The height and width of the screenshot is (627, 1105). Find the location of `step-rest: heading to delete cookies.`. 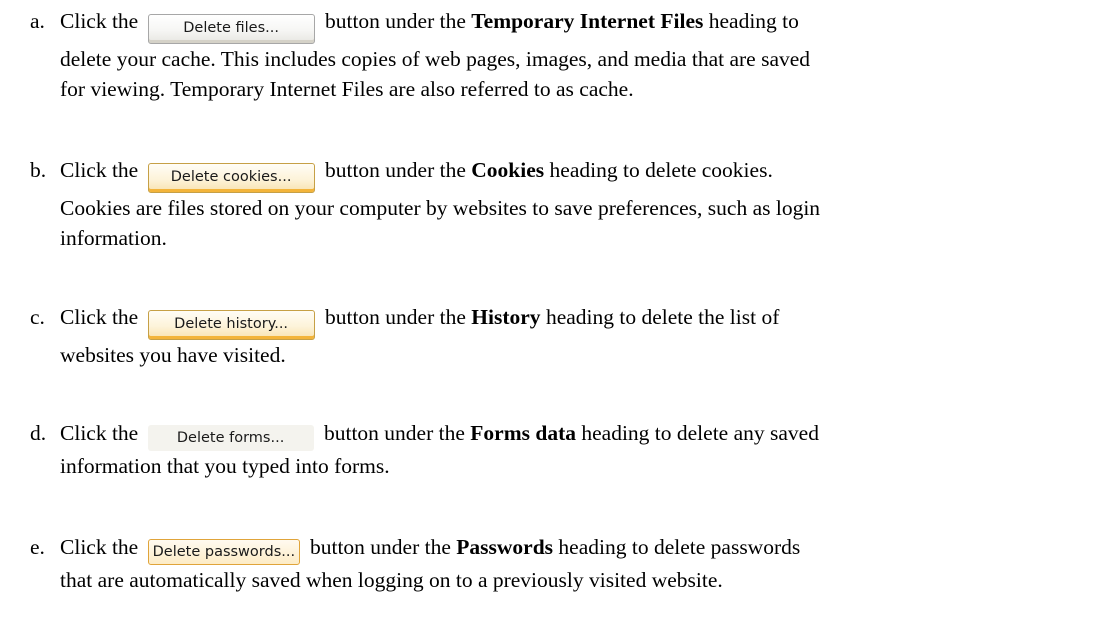

step-rest: heading to delete cookies. is located at coordinates (661, 170).